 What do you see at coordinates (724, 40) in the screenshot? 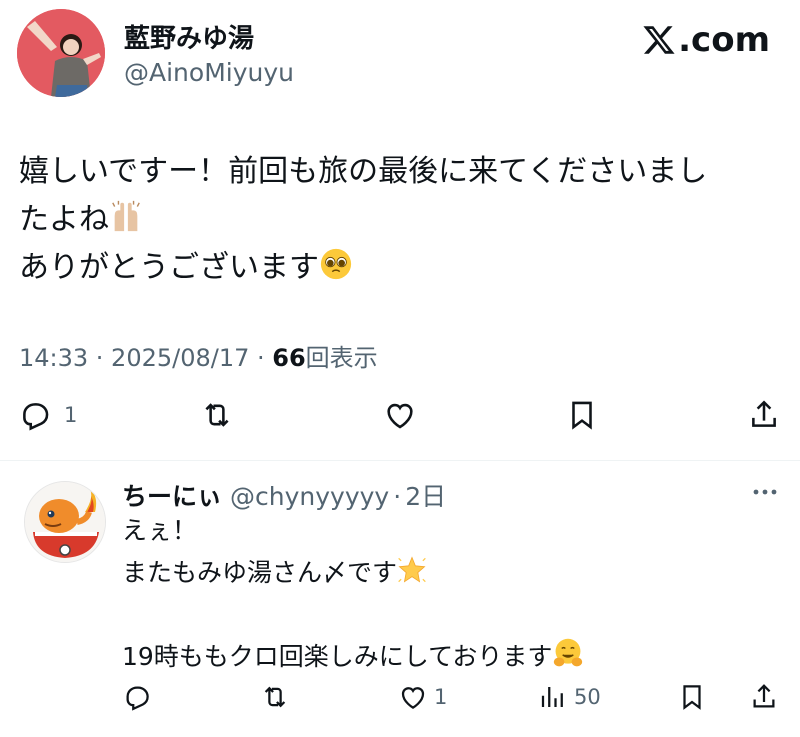
I see `brand-domain: .com` at bounding box center [724, 40].